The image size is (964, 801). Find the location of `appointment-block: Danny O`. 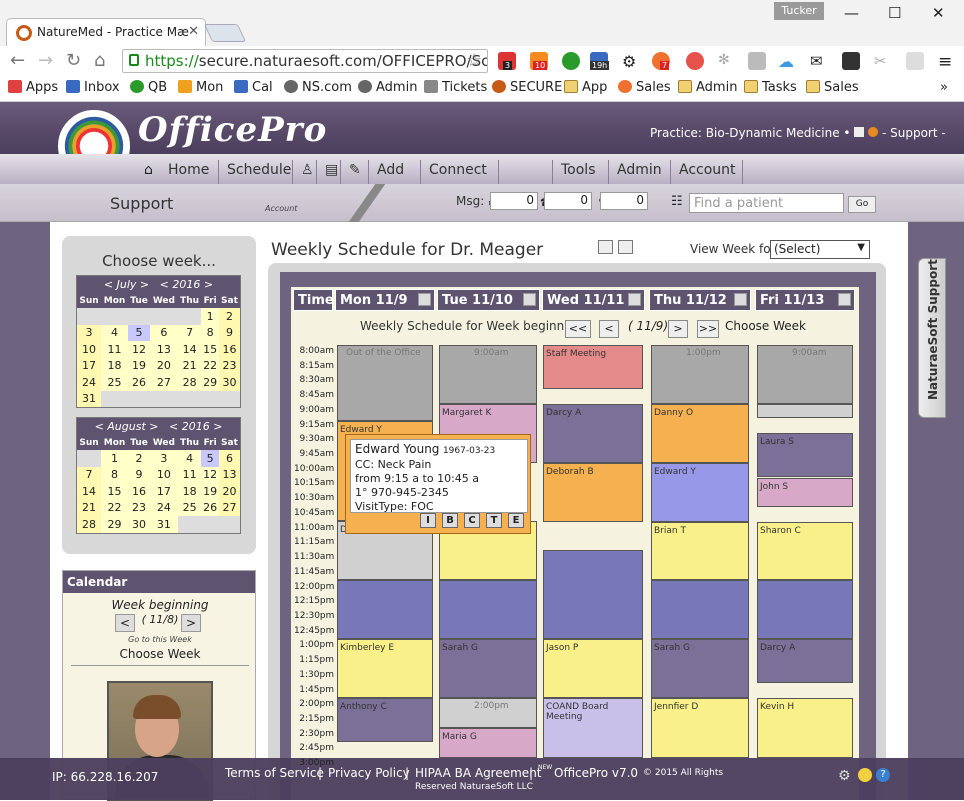

appointment-block: Danny O is located at coordinates (700, 433).